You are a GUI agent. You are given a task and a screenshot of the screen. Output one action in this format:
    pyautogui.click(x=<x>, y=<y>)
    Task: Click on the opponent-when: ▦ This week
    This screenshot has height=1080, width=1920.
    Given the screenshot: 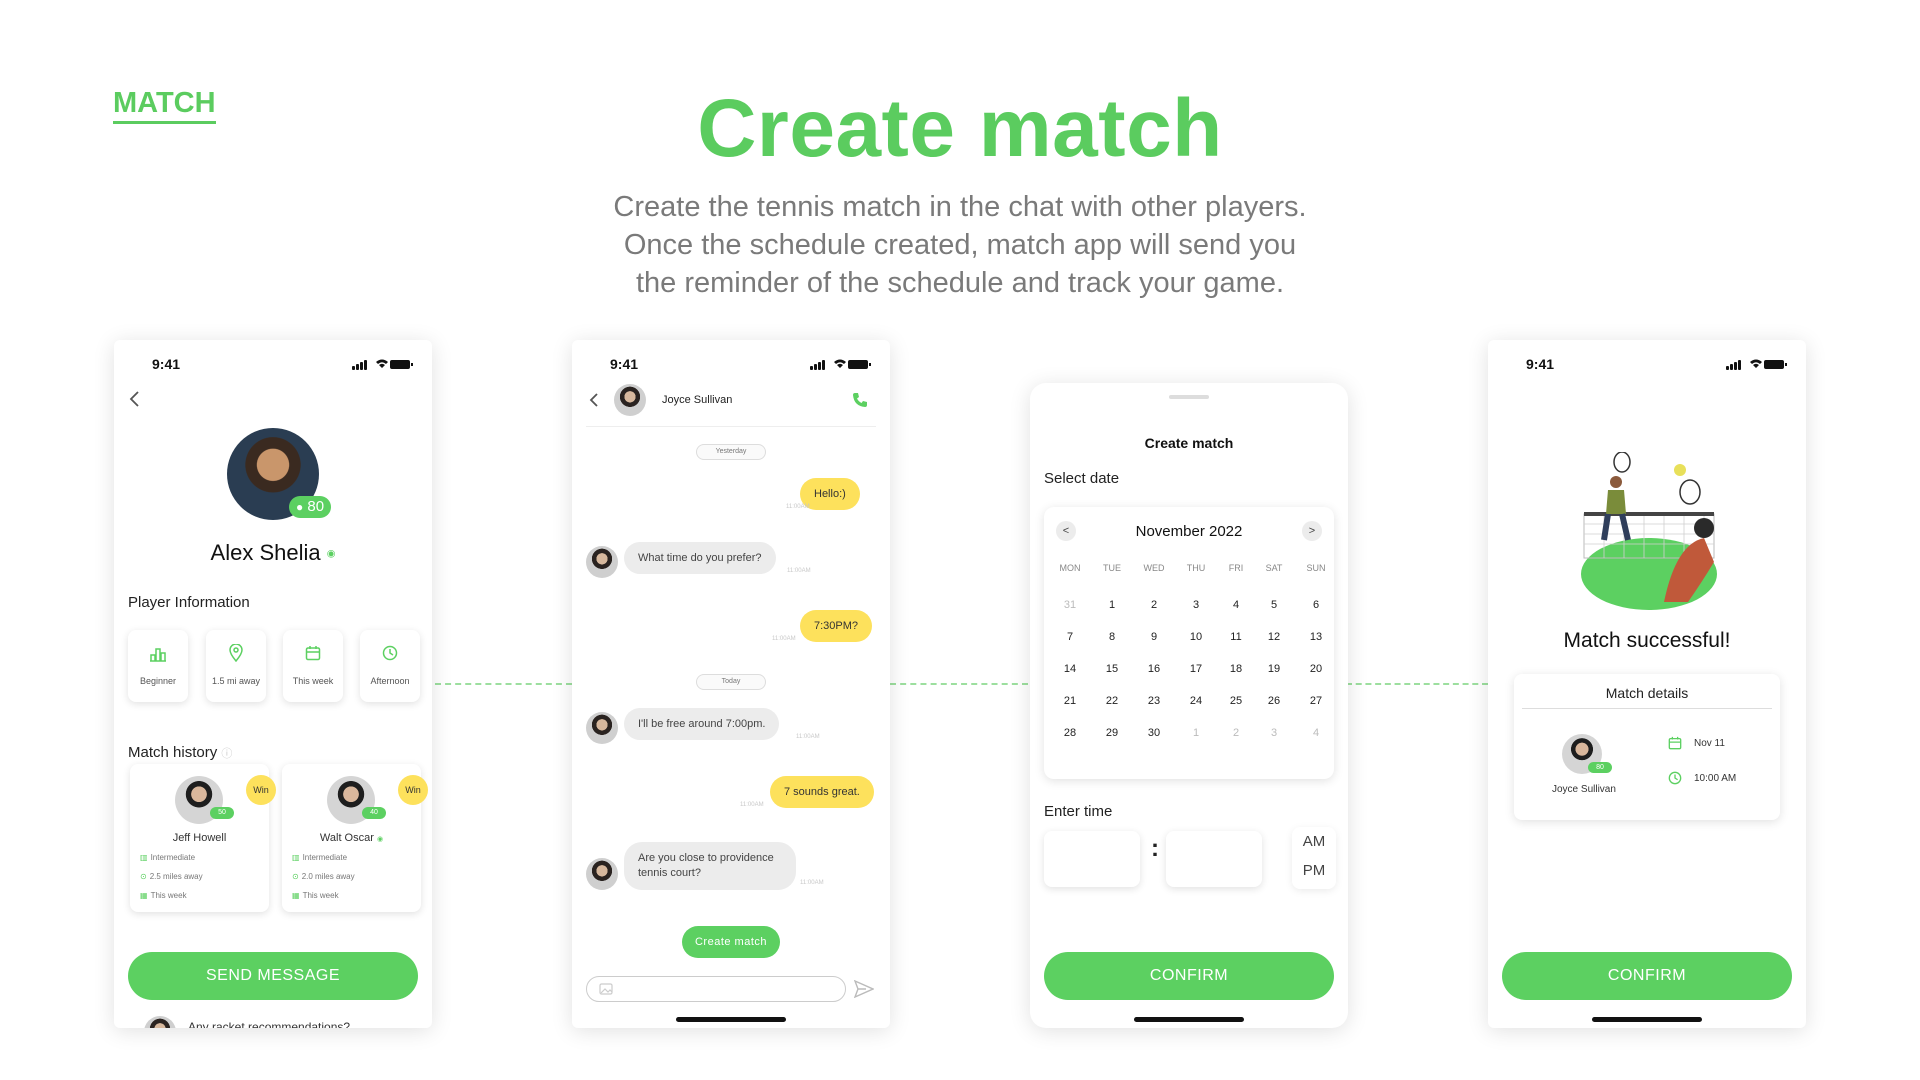 What is the action you would take?
    pyautogui.click(x=315, y=895)
    